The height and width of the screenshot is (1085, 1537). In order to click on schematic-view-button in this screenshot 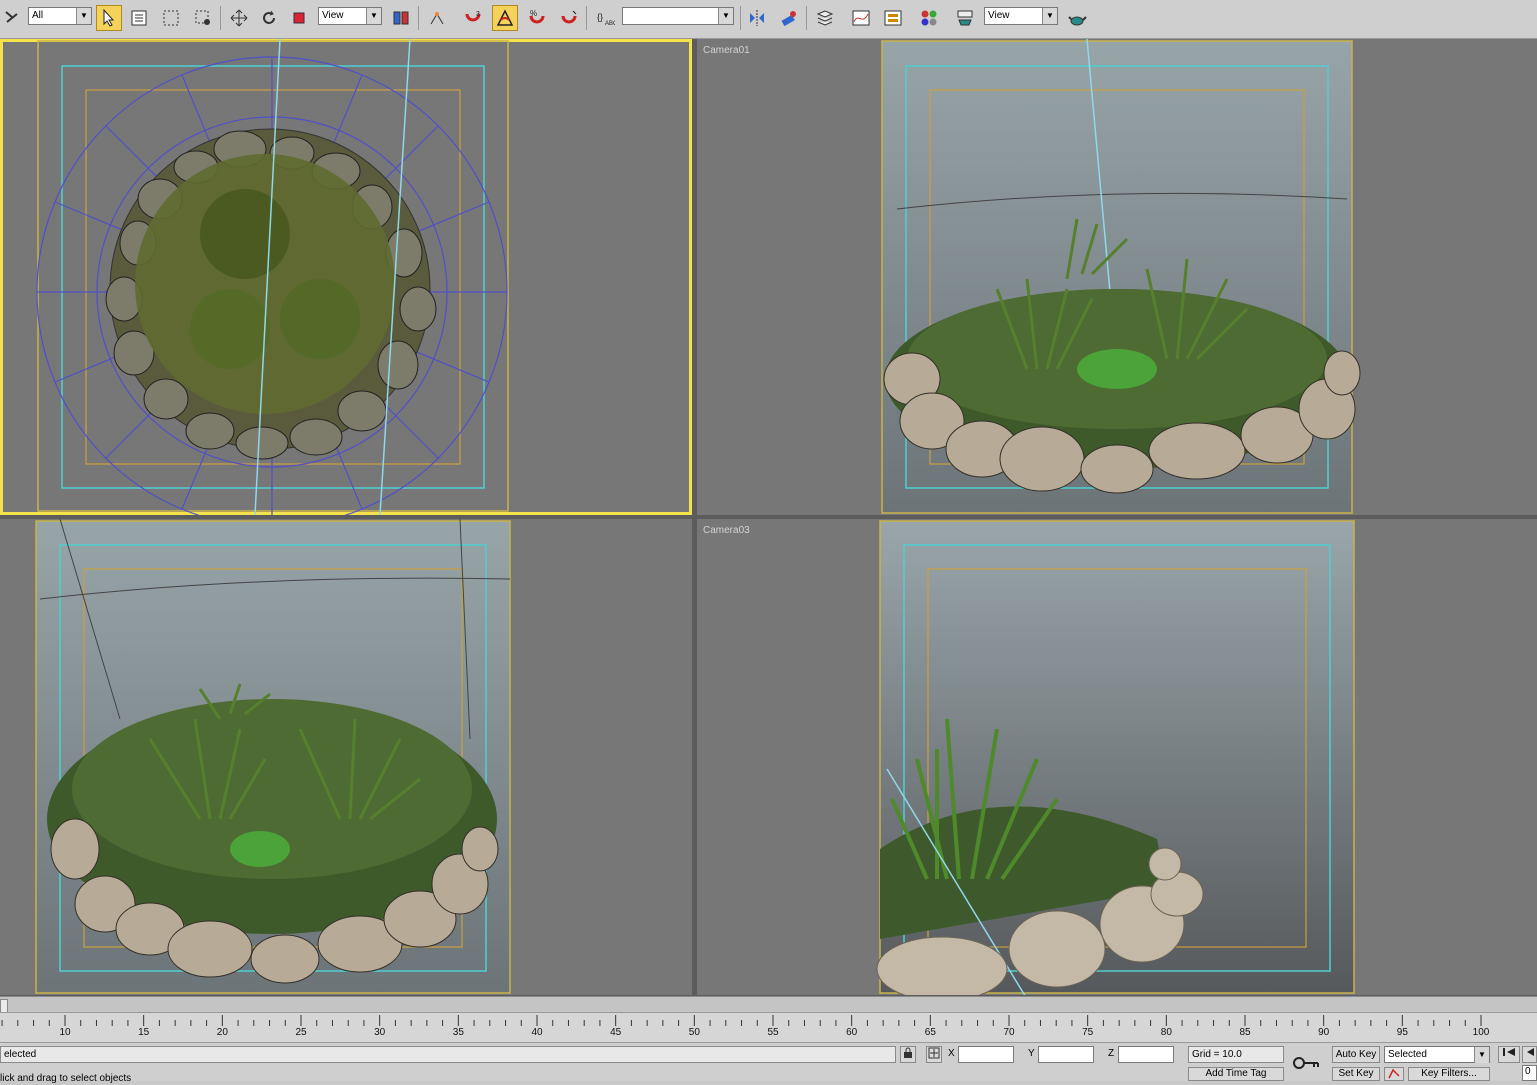, I will do `click(893, 18)`.